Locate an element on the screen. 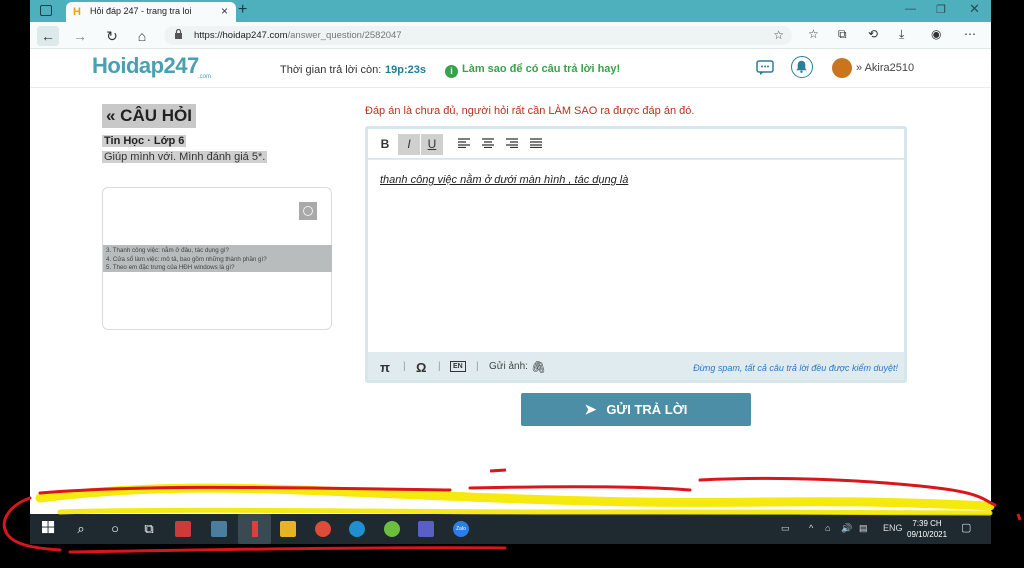 This screenshot has height=568, width=1024. tab-bar: H Hỏi đáp 247 - trang tra loi × + — ❐ ✕ is located at coordinates (510, 11).